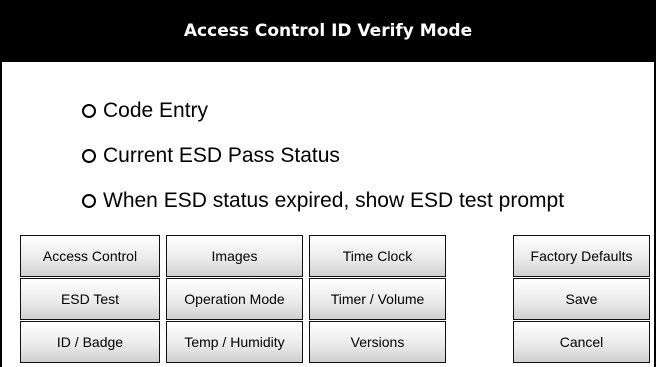  What do you see at coordinates (323, 110) in the screenshot?
I see `option-code-entry: Code Entry` at bounding box center [323, 110].